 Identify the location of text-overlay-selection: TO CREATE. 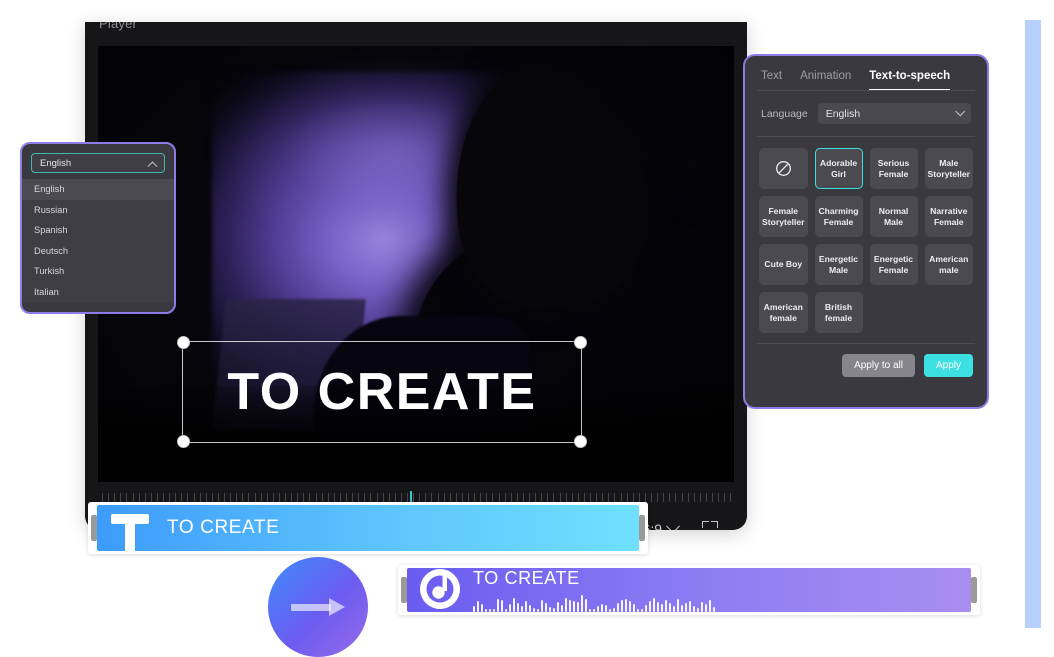
(382, 392).